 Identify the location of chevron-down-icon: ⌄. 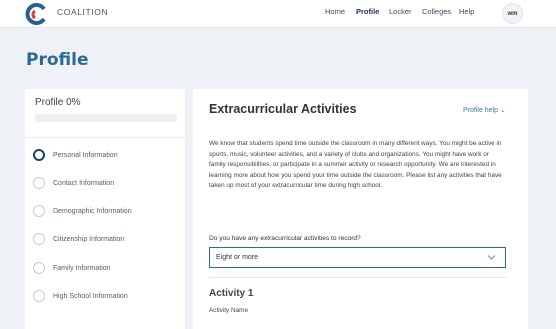
(502, 110).